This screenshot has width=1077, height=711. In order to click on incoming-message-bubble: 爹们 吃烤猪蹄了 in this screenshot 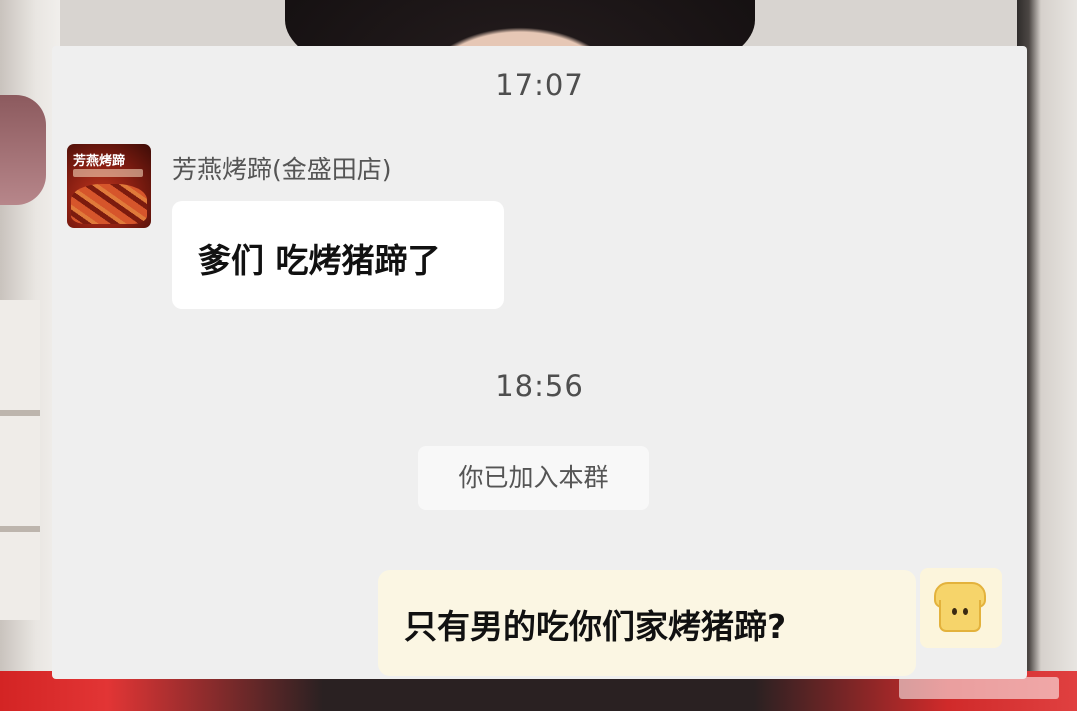, I will do `click(338, 255)`.